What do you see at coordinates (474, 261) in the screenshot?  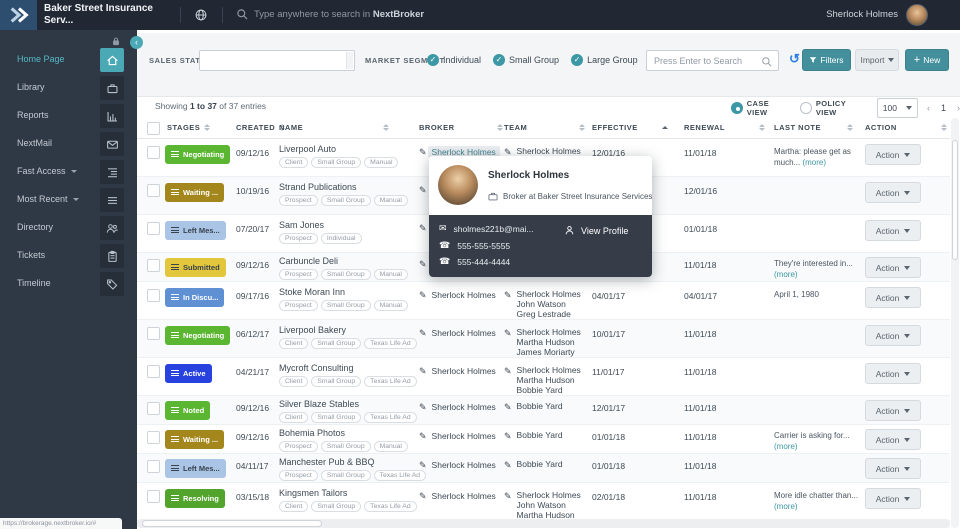 I see `broker-phone-2: ☎ 555-444-4444` at bounding box center [474, 261].